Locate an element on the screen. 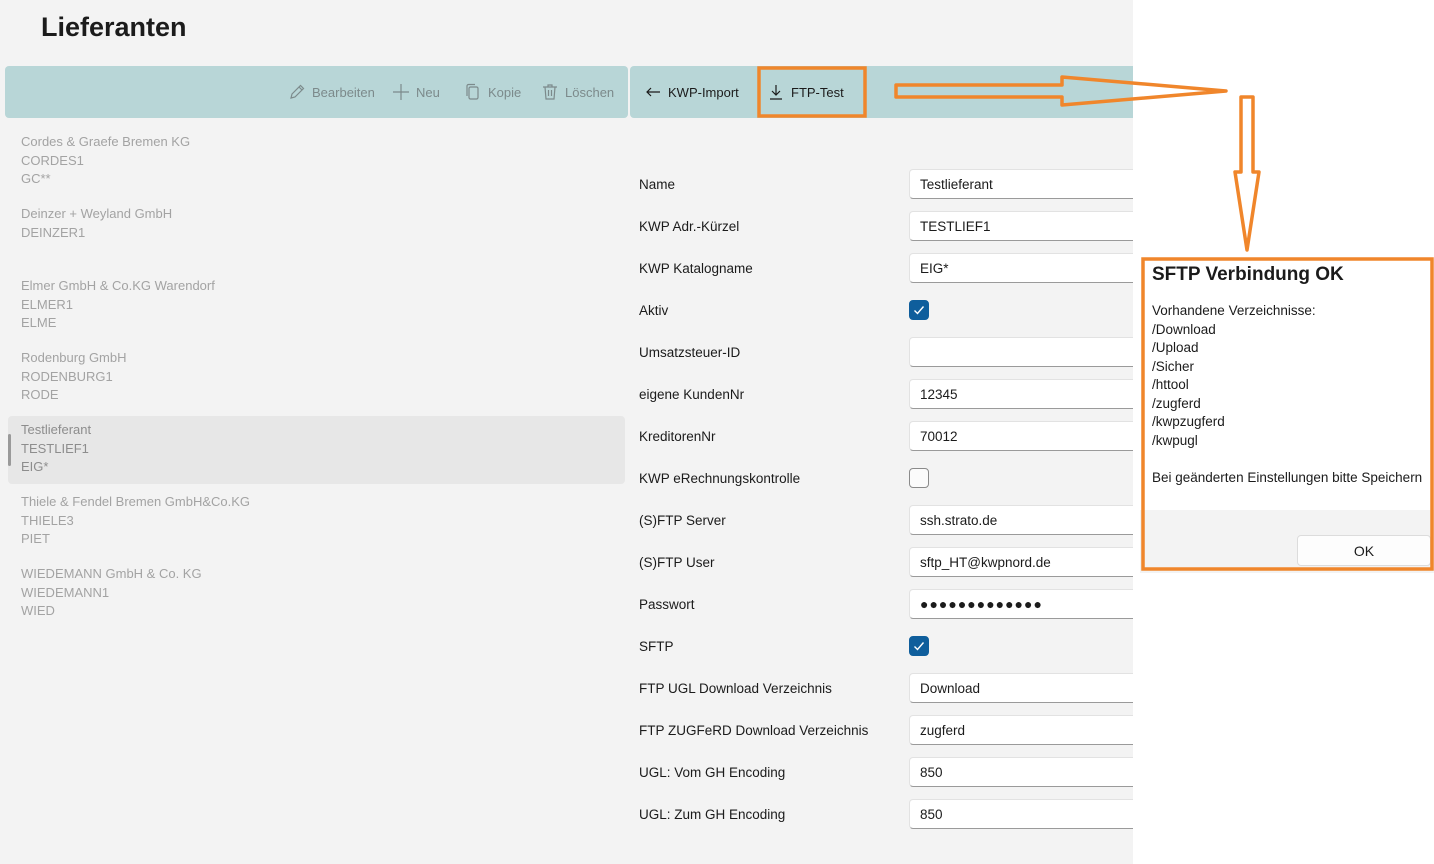 The height and width of the screenshot is (864, 1434). pencil-icon is located at coordinates (297, 91).